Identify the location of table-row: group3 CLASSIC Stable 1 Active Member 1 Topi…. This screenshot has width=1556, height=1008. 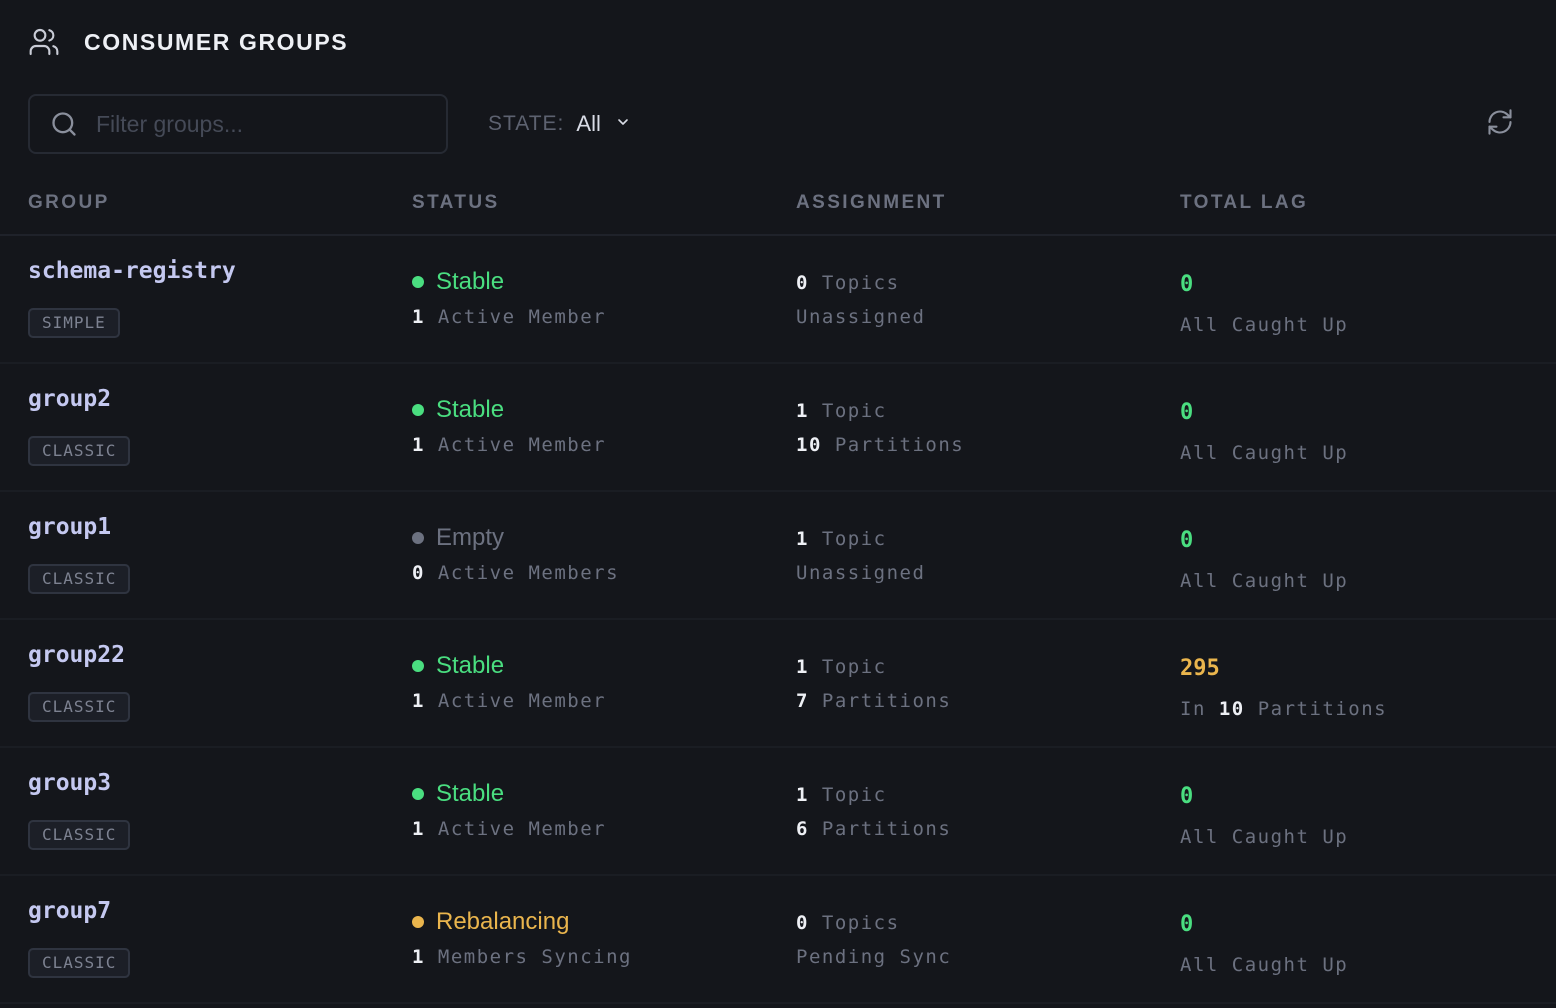
(778, 812).